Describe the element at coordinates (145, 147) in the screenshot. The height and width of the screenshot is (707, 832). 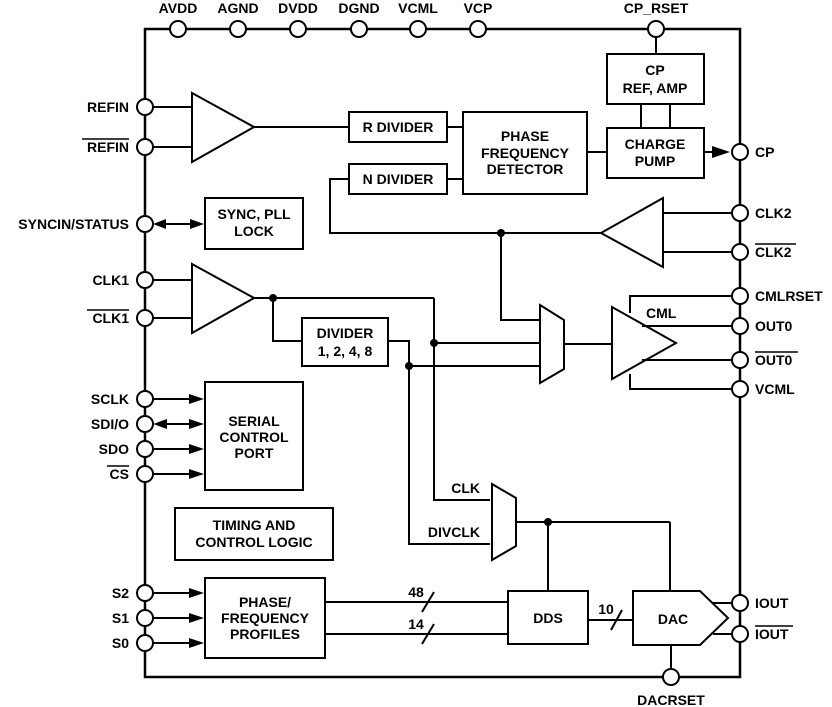
I see `pin-refin-b` at that location.